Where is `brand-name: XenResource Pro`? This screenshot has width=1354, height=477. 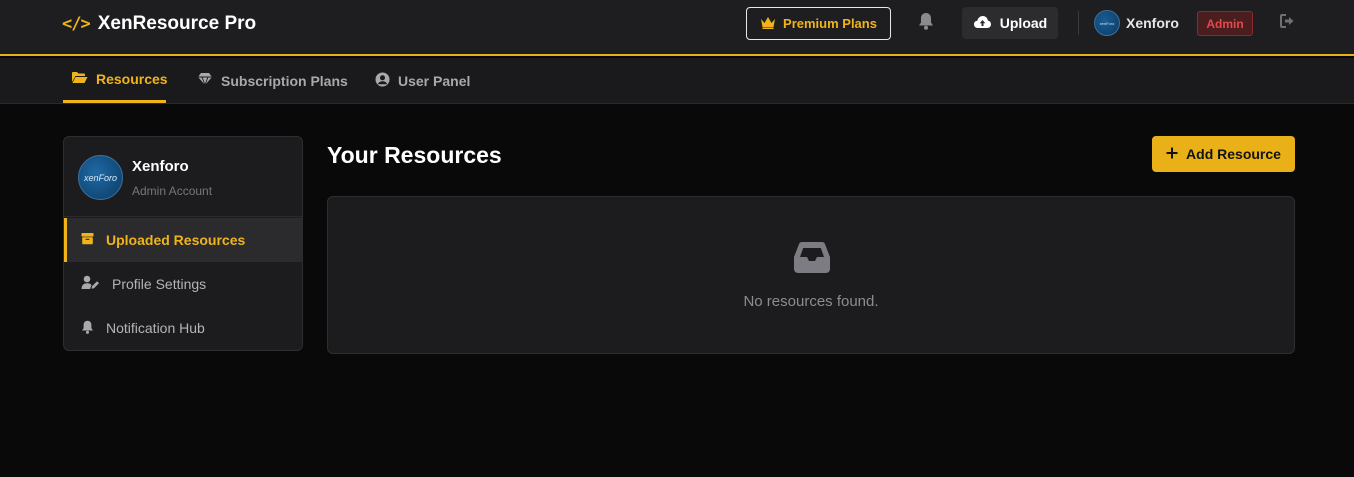
brand-name: XenResource Pro is located at coordinates (177, 23).